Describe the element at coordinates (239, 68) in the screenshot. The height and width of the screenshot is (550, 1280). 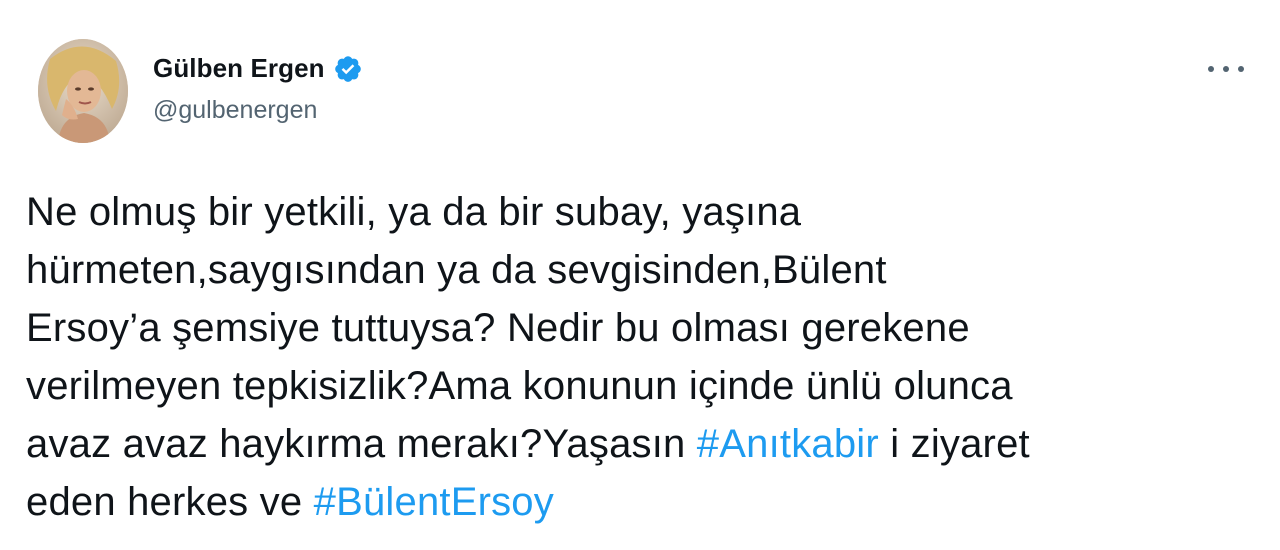
I see `author-display-name: Gülben Ergen` at that location.